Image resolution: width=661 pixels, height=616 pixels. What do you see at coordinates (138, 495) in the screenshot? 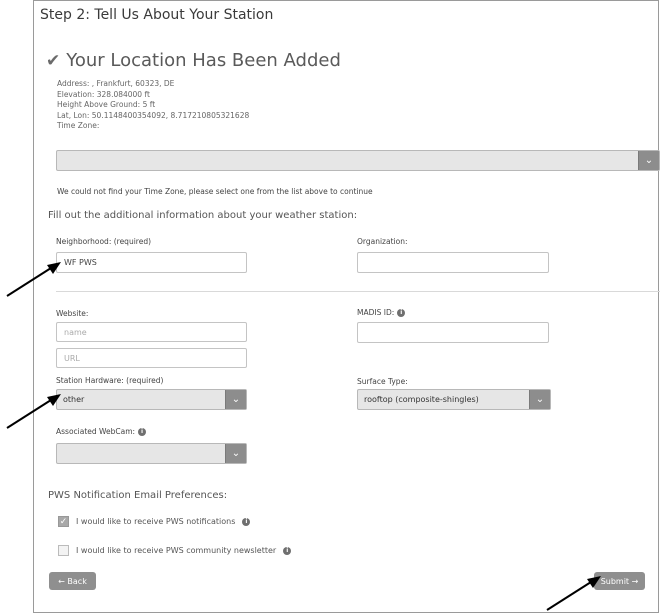
I see `notifications-title: PWS Notification Email Preferences:` at bounding box center [138, 495].